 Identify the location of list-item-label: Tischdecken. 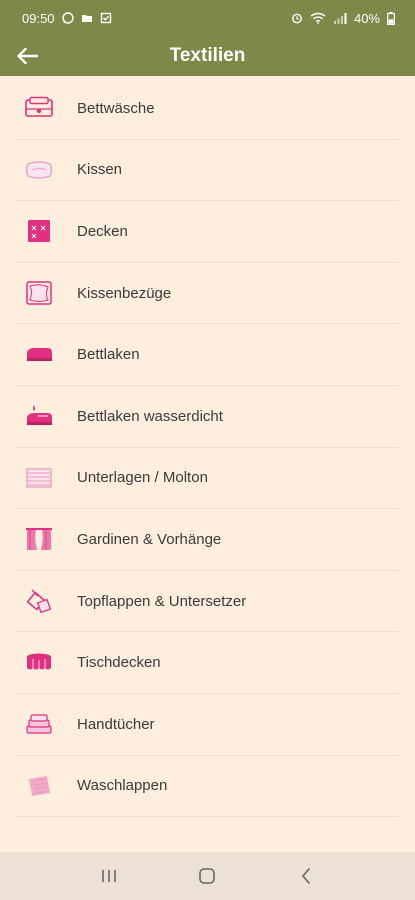
(119, 663).